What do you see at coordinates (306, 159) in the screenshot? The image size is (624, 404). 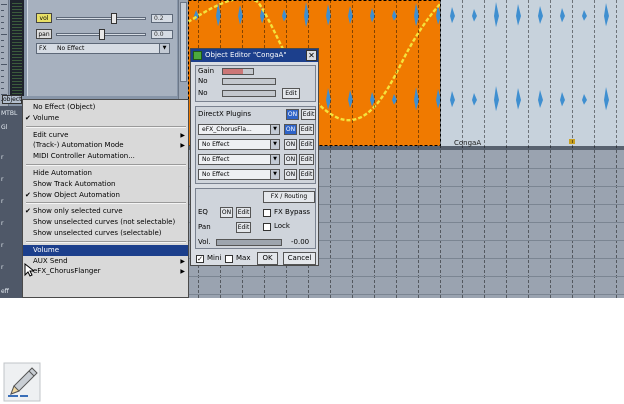 I see `plugin-3-edit-button: Edit` at bounding box center [306, 159].